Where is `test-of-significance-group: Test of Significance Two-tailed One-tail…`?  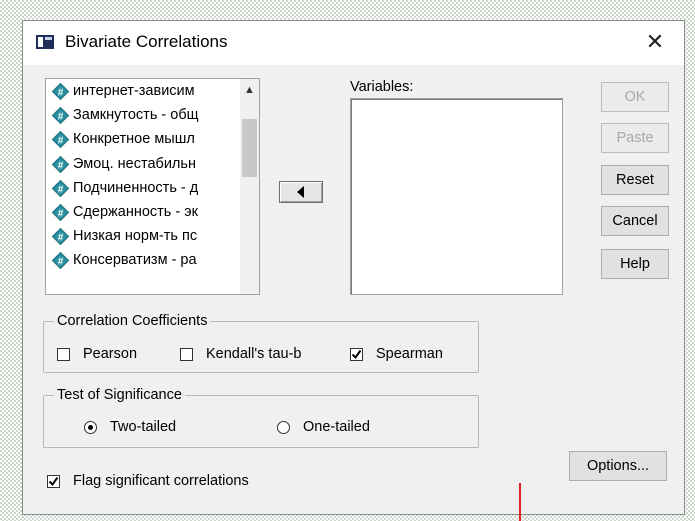
test-of-significance-group: Test of Significance Two-tailed One-tail… is located at coordinates (261, 417).